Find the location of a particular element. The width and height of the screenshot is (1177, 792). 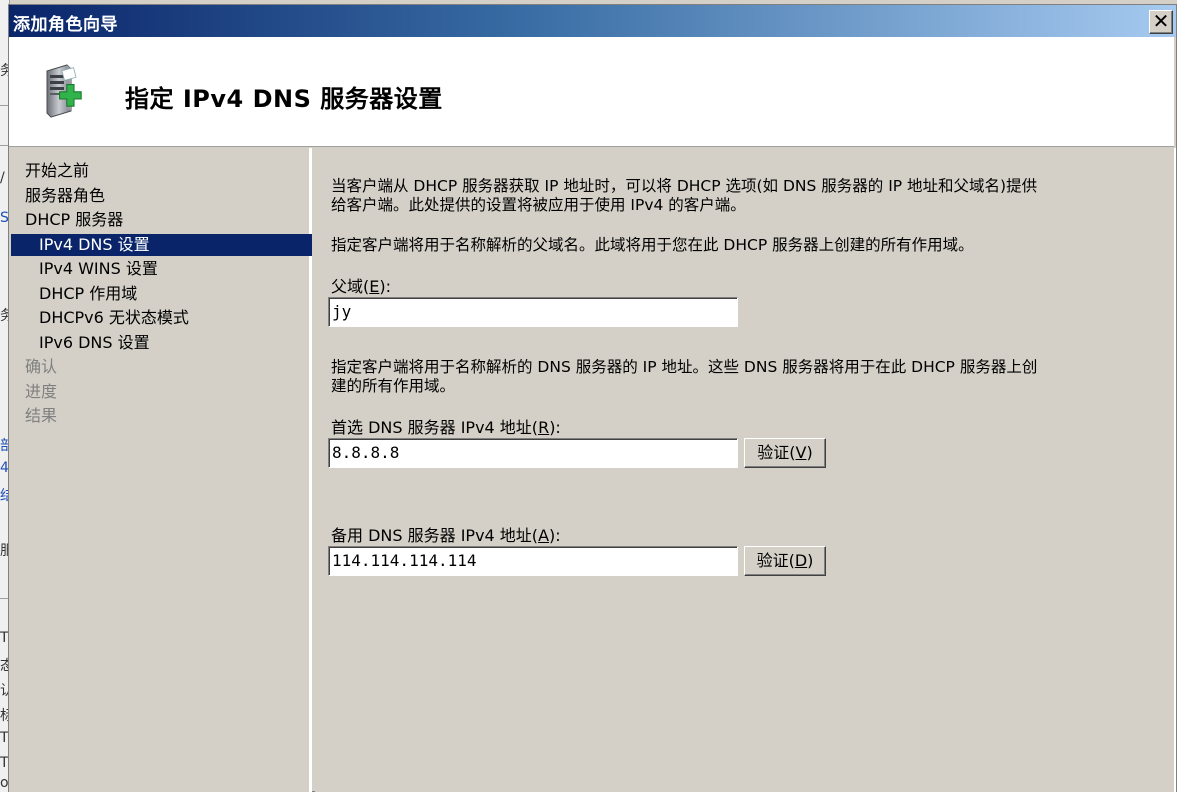

dns-description-line2: 建的所有作用域。 is located at coordinates (393, 386).